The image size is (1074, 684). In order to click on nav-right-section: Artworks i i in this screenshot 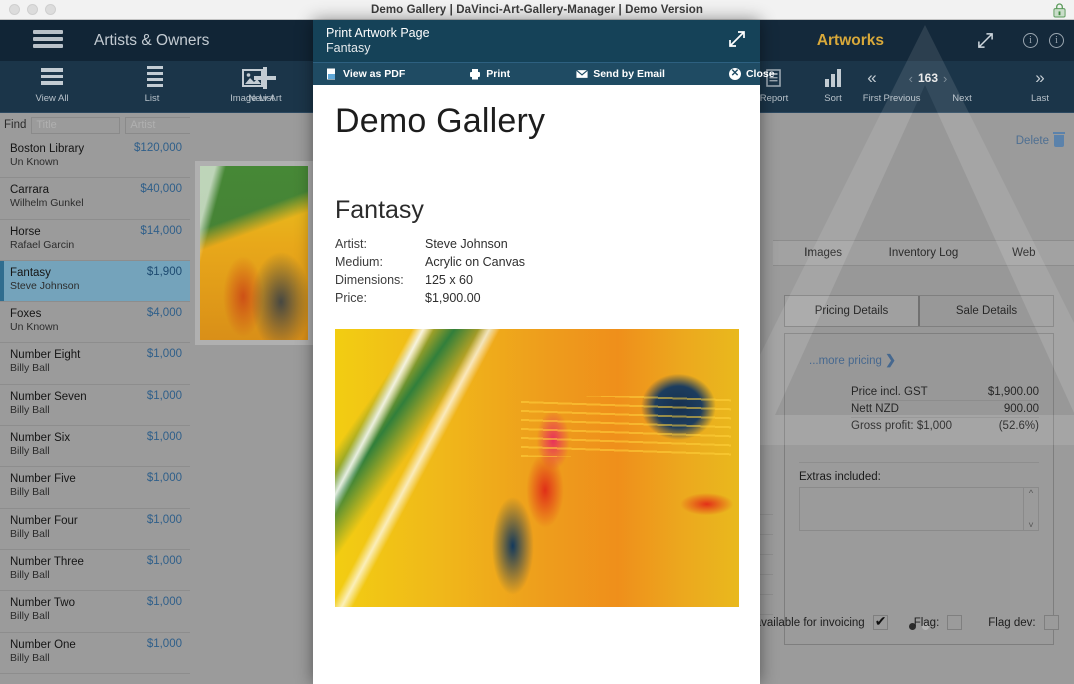, I will do `click(918, 40)`.